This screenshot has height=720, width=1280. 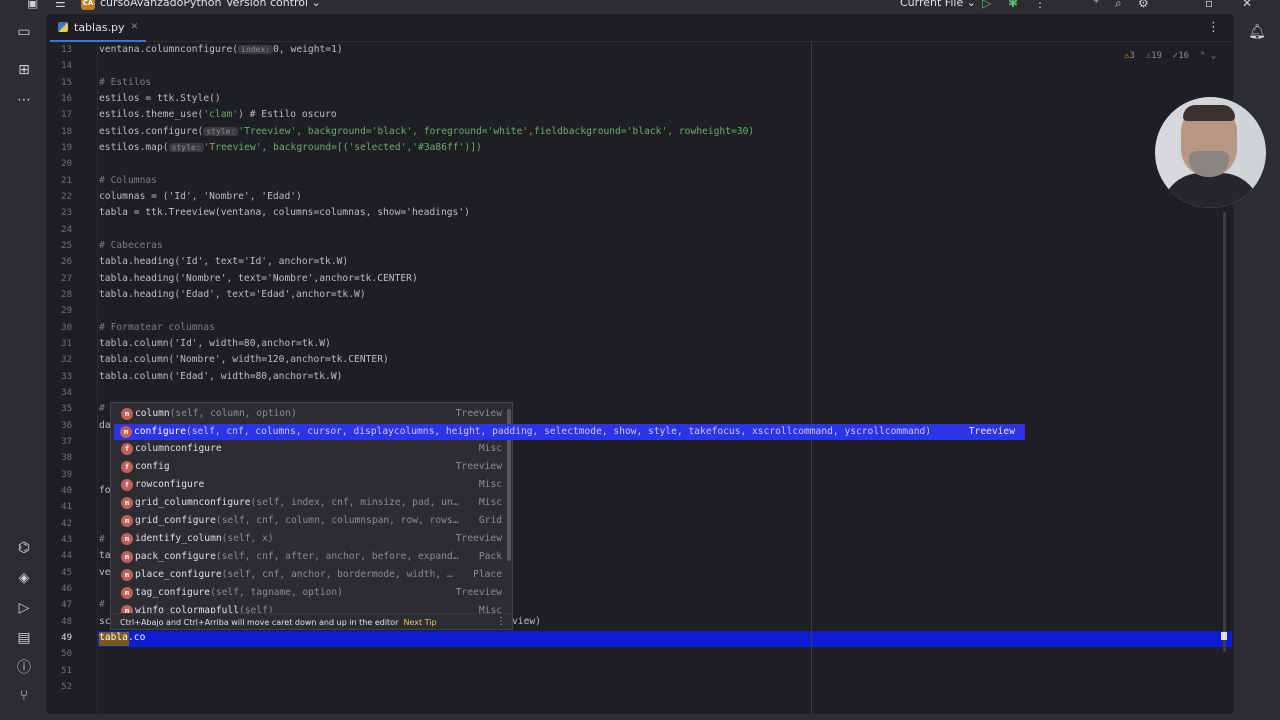 I want to click on status-bar, so click(x=640, y=717).